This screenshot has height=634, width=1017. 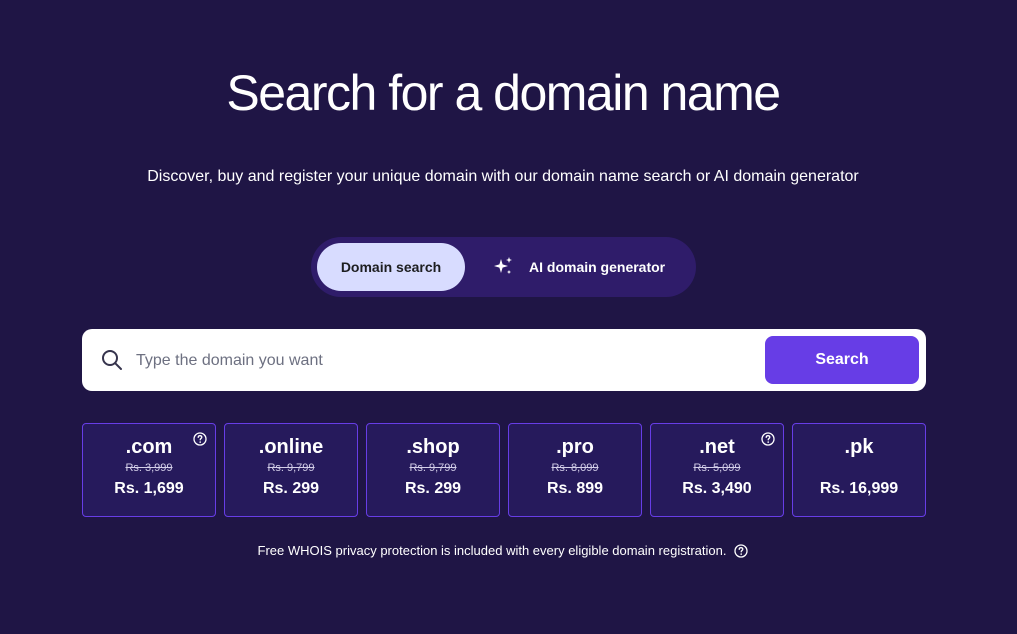 What do you see at coordinates (859, 488) in the screenshot?
I see `tld-price: Rs. 16,999` at bounding box center [859, 488].